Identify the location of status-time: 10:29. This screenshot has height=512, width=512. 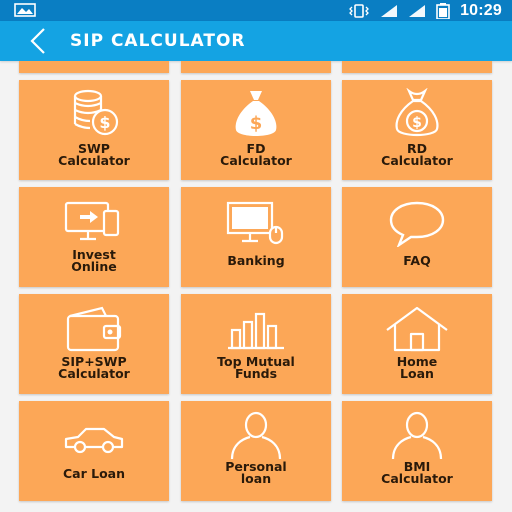
(481, 10).